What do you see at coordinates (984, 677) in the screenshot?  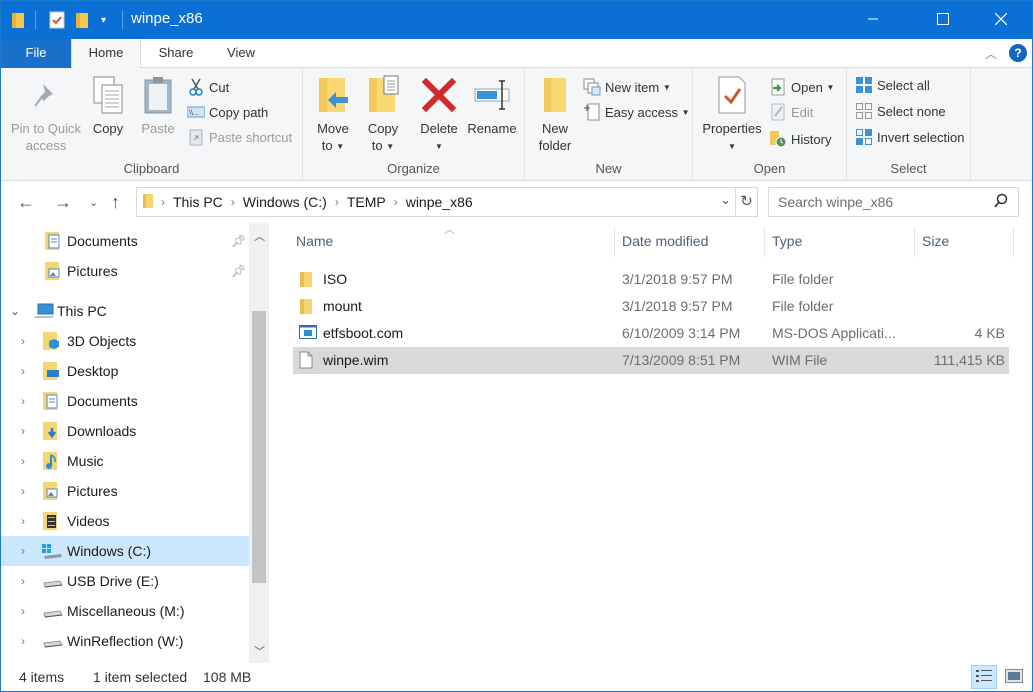 I see `details-view-button` at bounding box center [984, 677].